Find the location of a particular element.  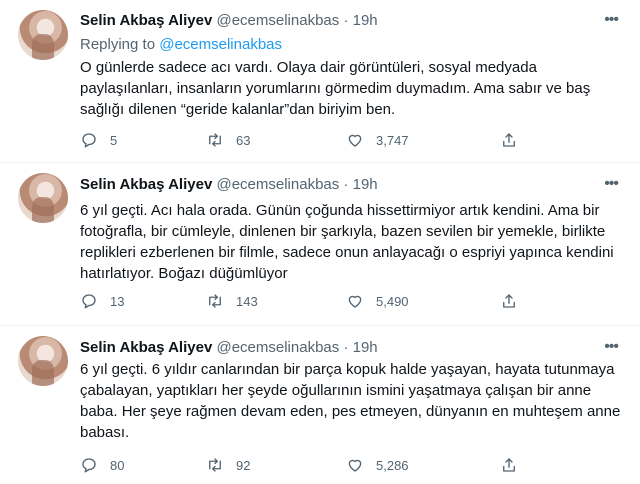

retweet-count: 143 is located at coordinates (247, 301).